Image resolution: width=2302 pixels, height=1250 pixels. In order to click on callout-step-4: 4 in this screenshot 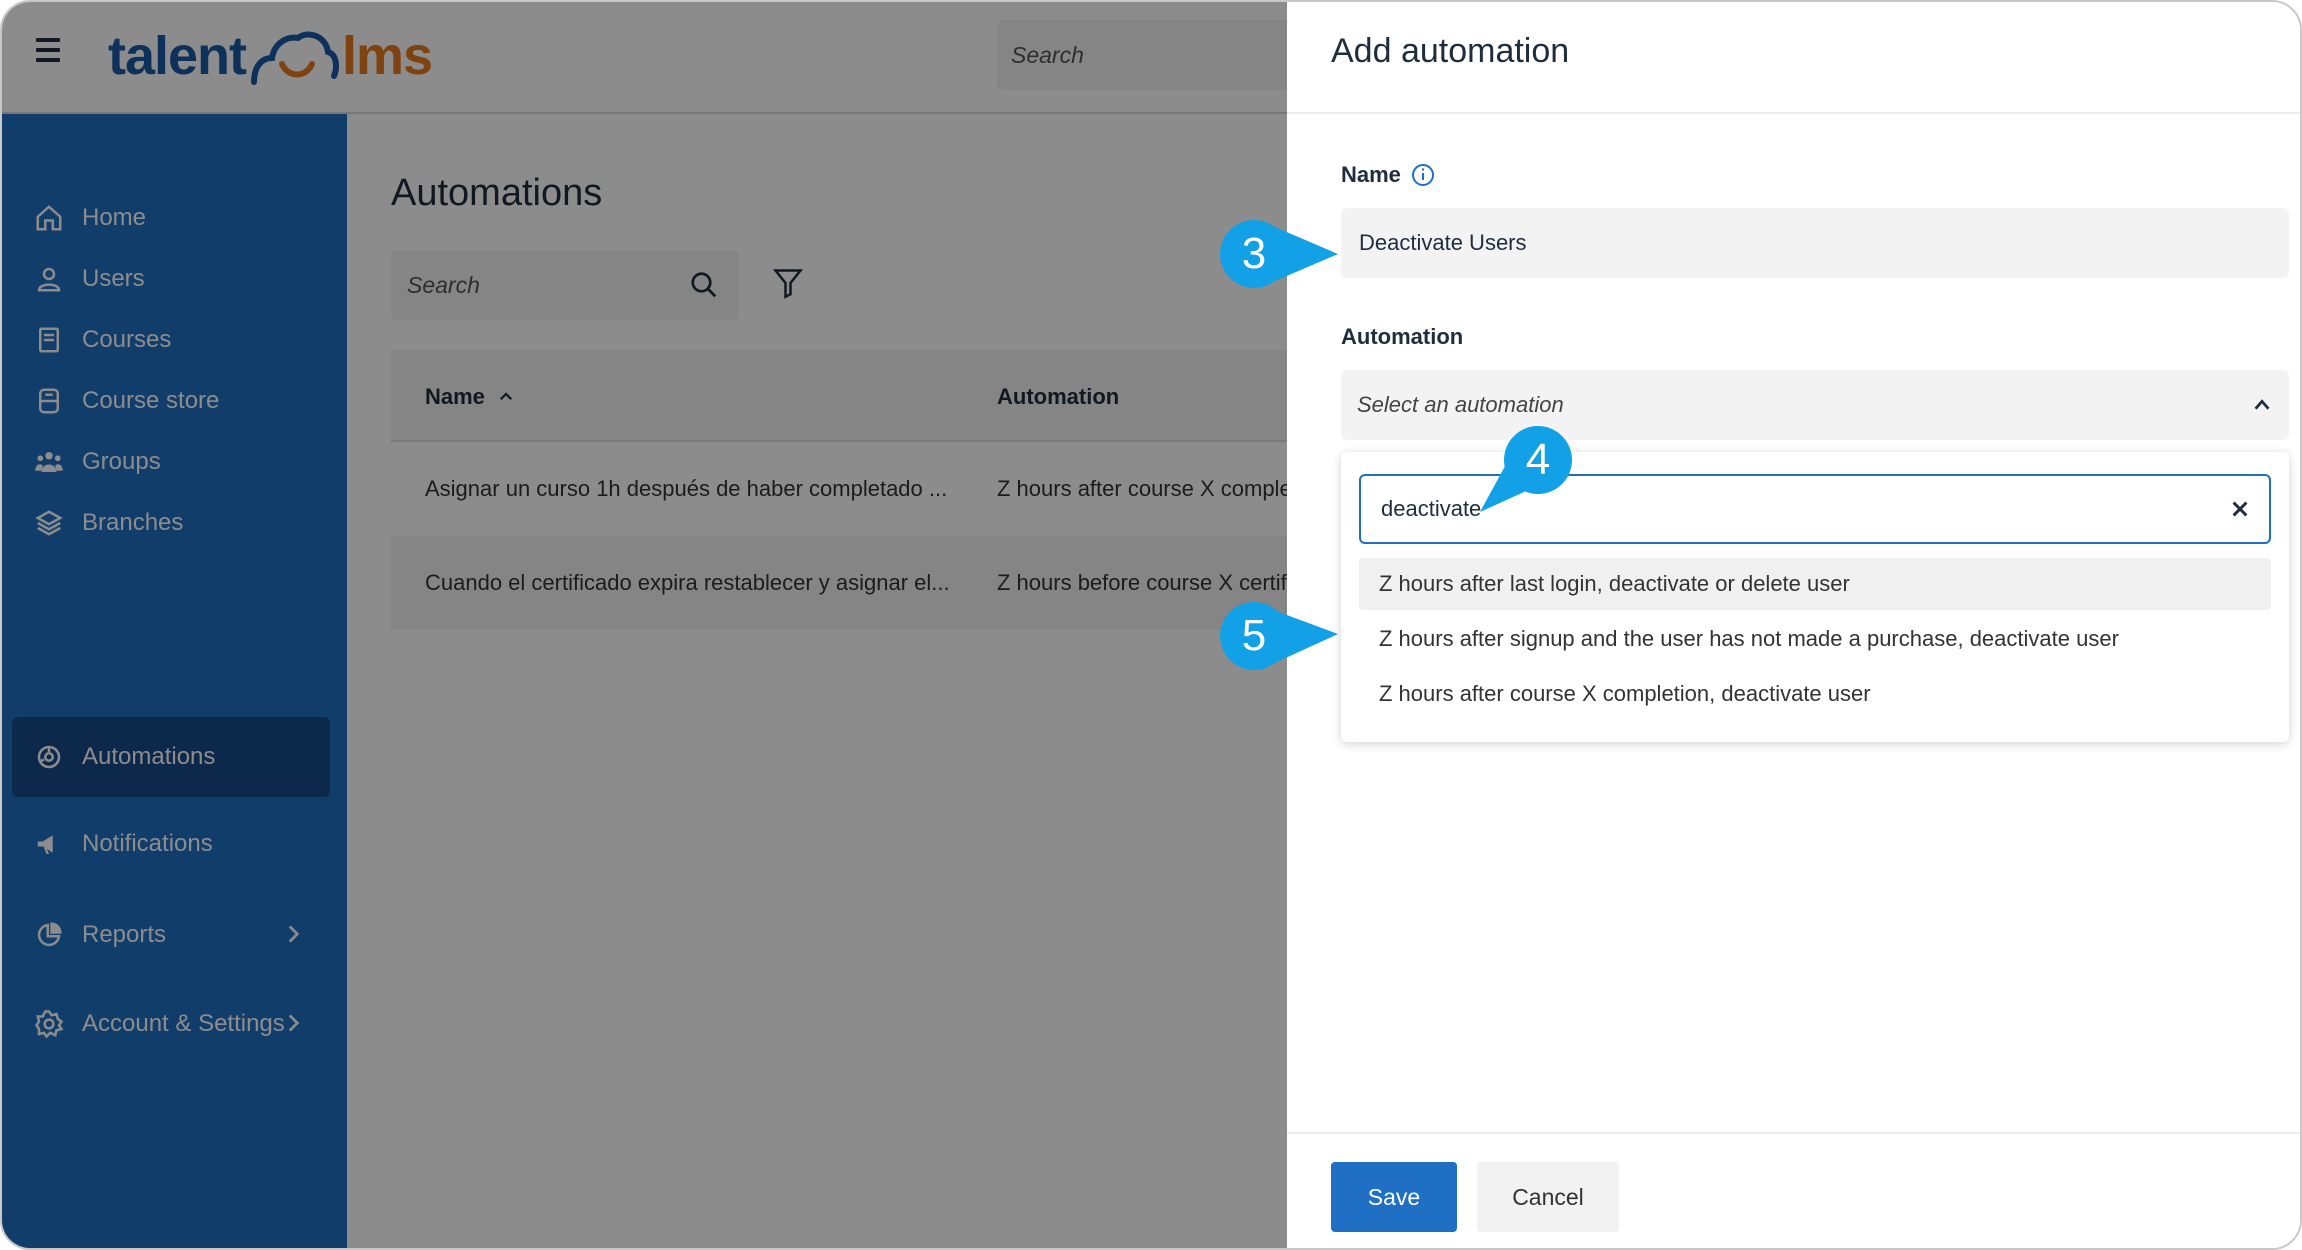, I will do `click(1531, 471)`.